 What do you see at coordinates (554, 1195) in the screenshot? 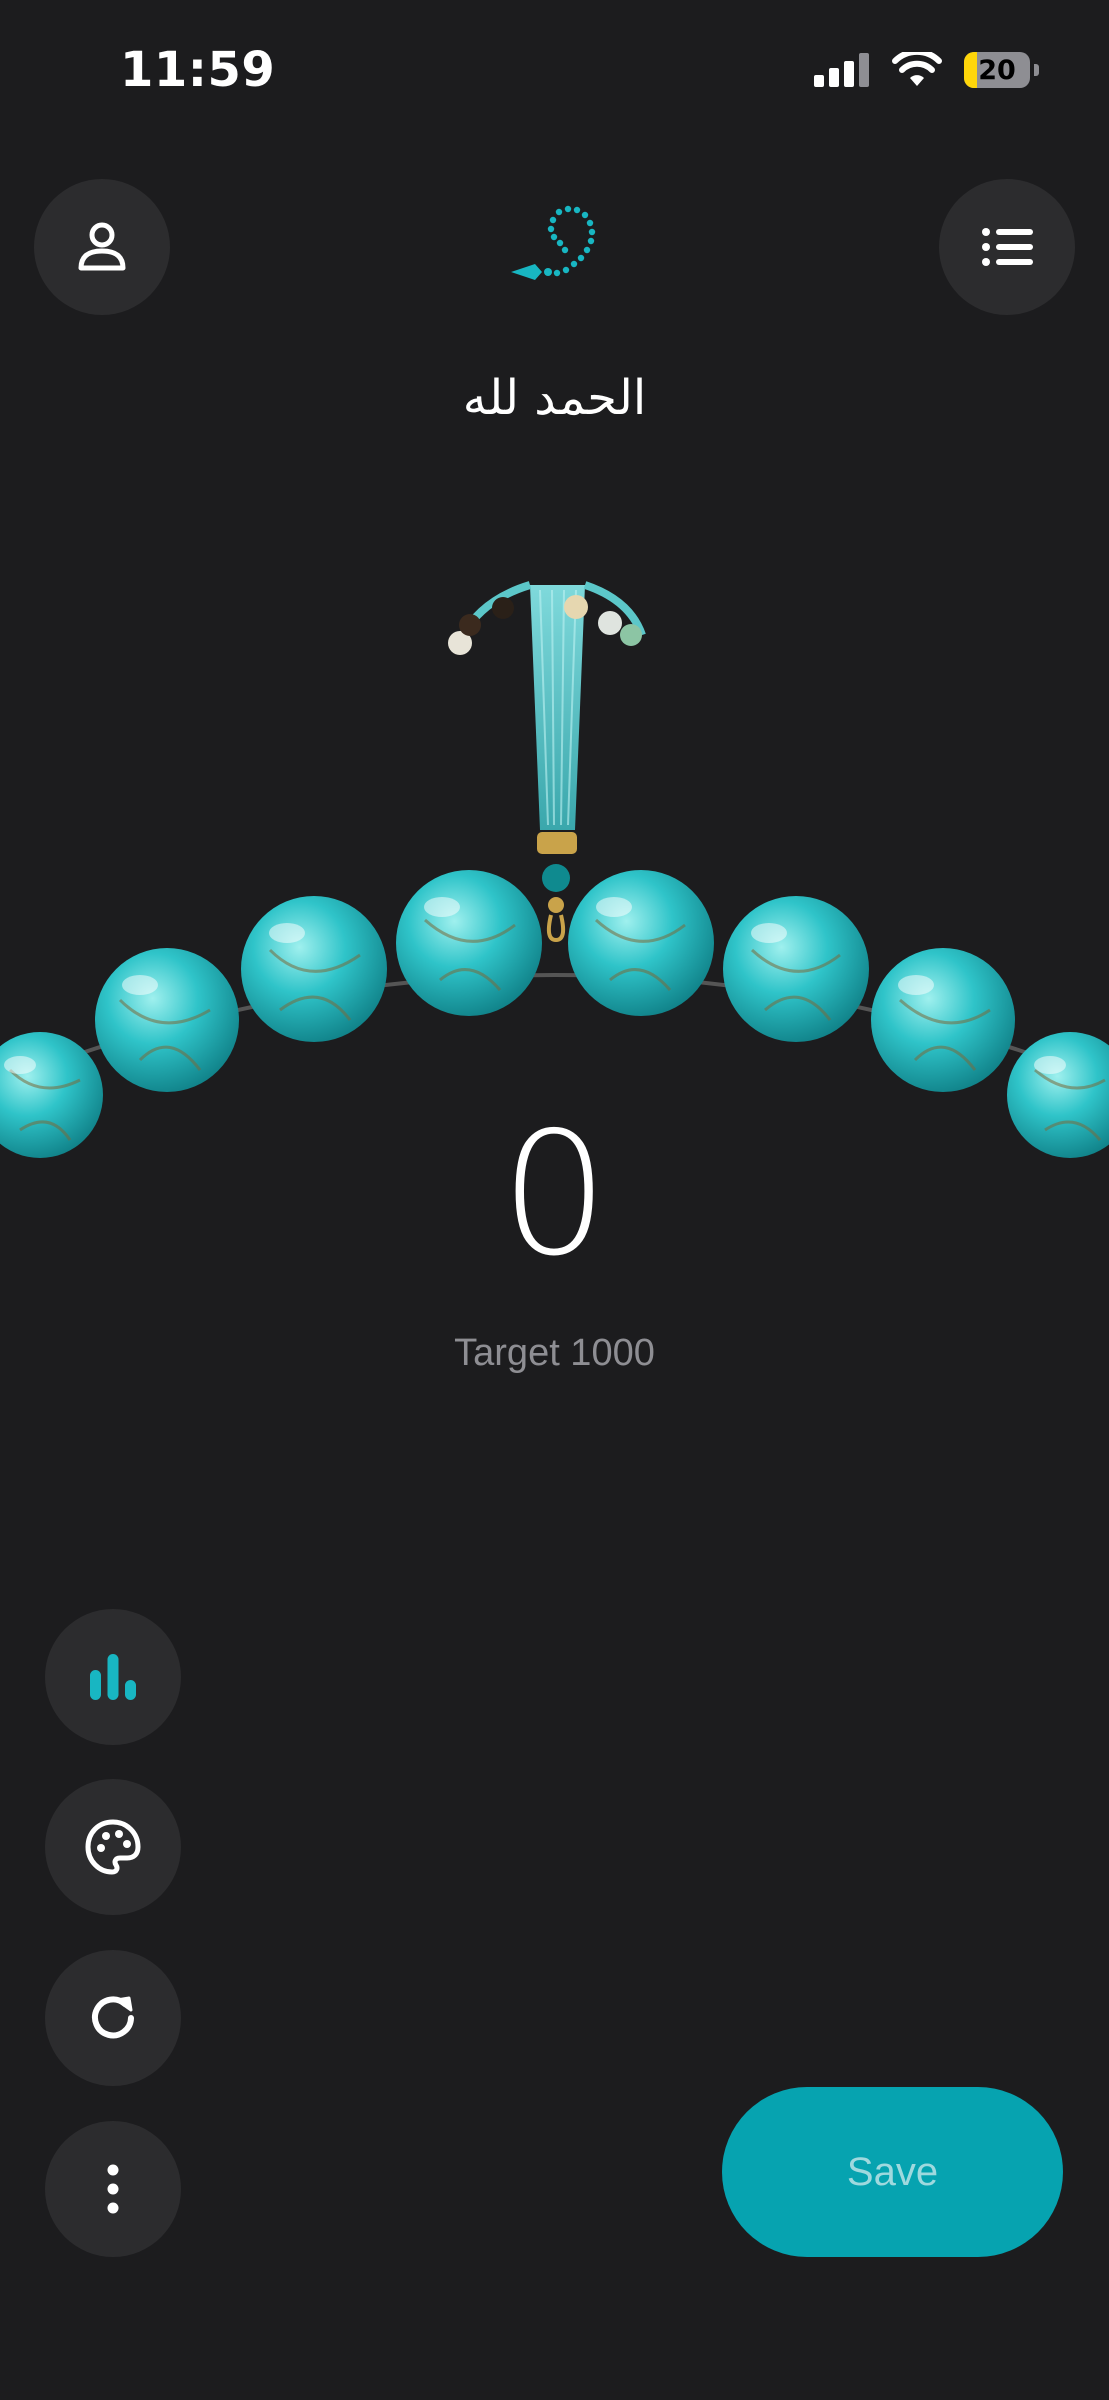
I see `counter-value: 0` at bounding box center [554, 1195].